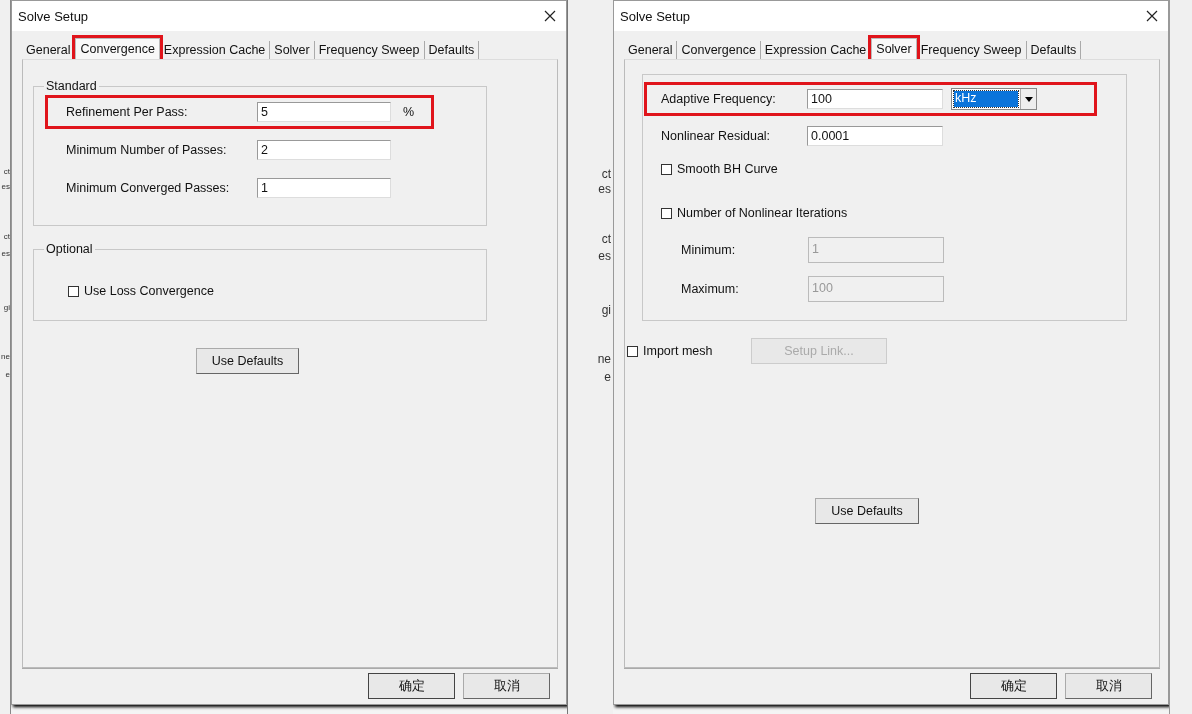 The width and height of the screenshot is (1192, 714). Describe the element at coordinates (324, 188) in the screenshot. I see `input-field: 1` at that location.